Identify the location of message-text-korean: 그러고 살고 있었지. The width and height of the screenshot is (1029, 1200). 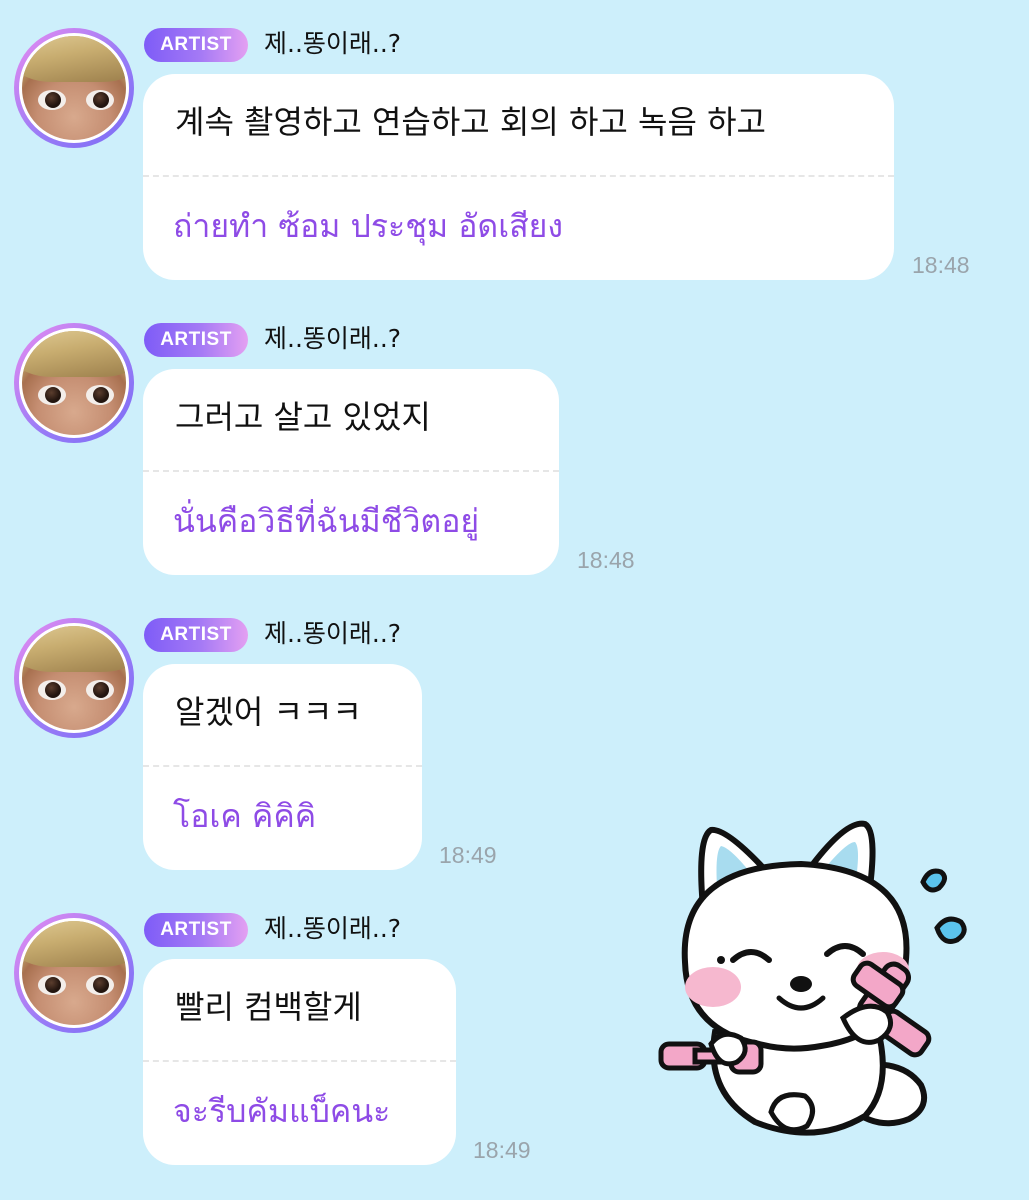
(303, 417).